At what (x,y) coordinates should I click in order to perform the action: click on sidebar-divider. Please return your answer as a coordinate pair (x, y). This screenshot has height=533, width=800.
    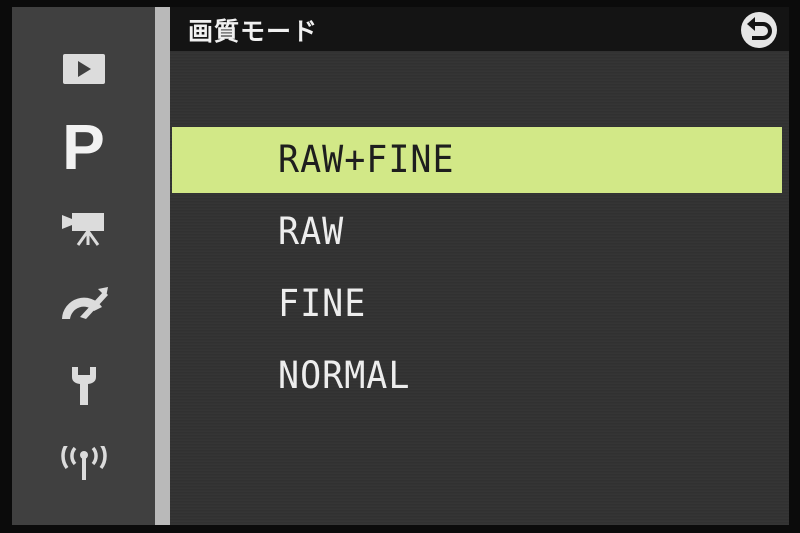
    Looking at the image, I should click on (162, 266).